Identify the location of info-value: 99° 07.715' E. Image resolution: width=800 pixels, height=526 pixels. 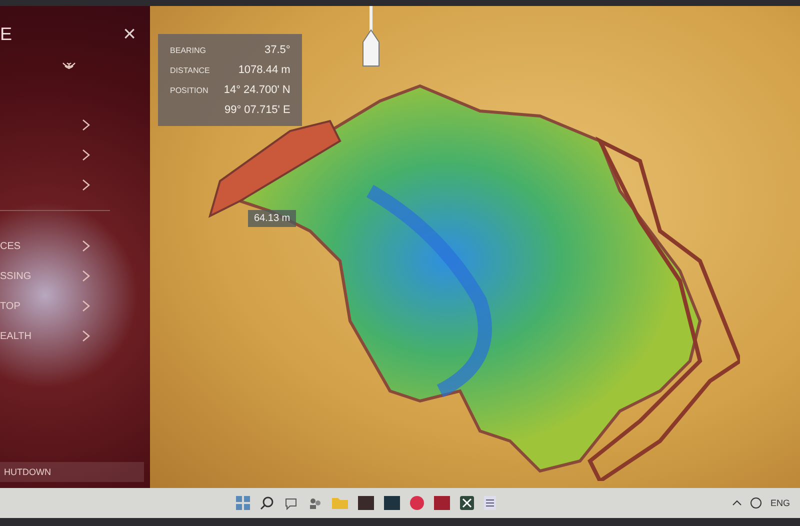
(257, 110).